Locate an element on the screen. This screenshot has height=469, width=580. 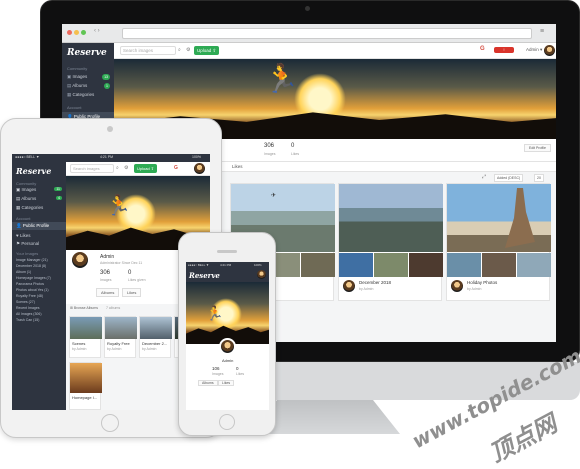
menu-icon: ≡ is located at coordinates (542, 32).